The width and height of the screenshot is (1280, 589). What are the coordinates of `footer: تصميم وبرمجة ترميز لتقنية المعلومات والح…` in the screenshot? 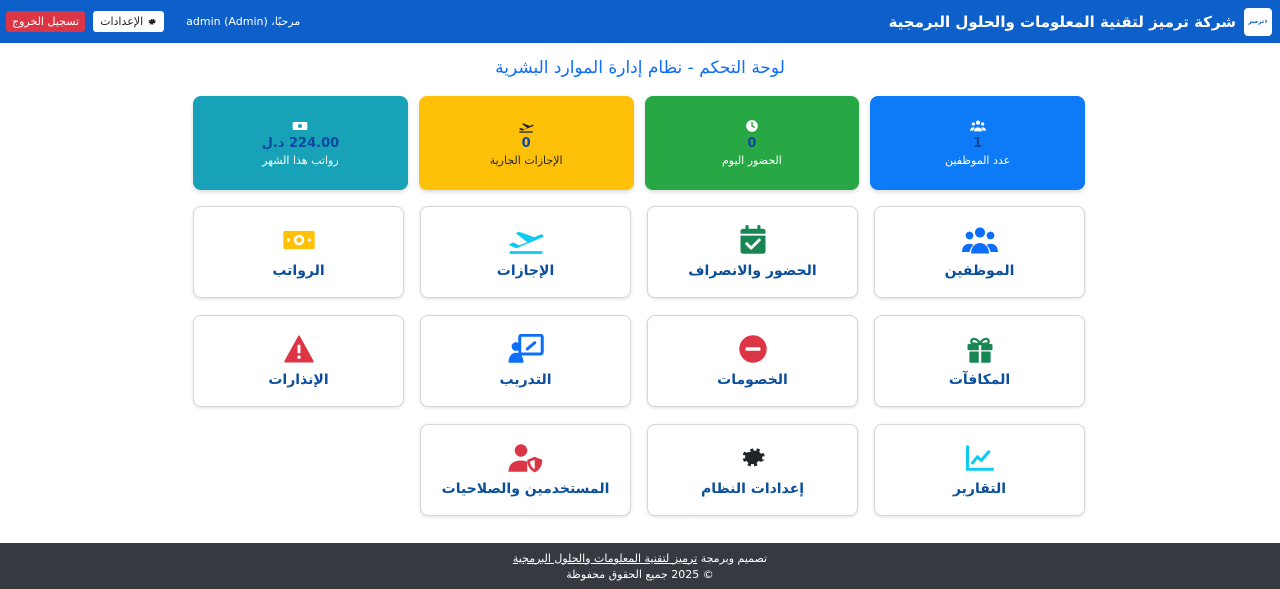 It's located at (640, 566).